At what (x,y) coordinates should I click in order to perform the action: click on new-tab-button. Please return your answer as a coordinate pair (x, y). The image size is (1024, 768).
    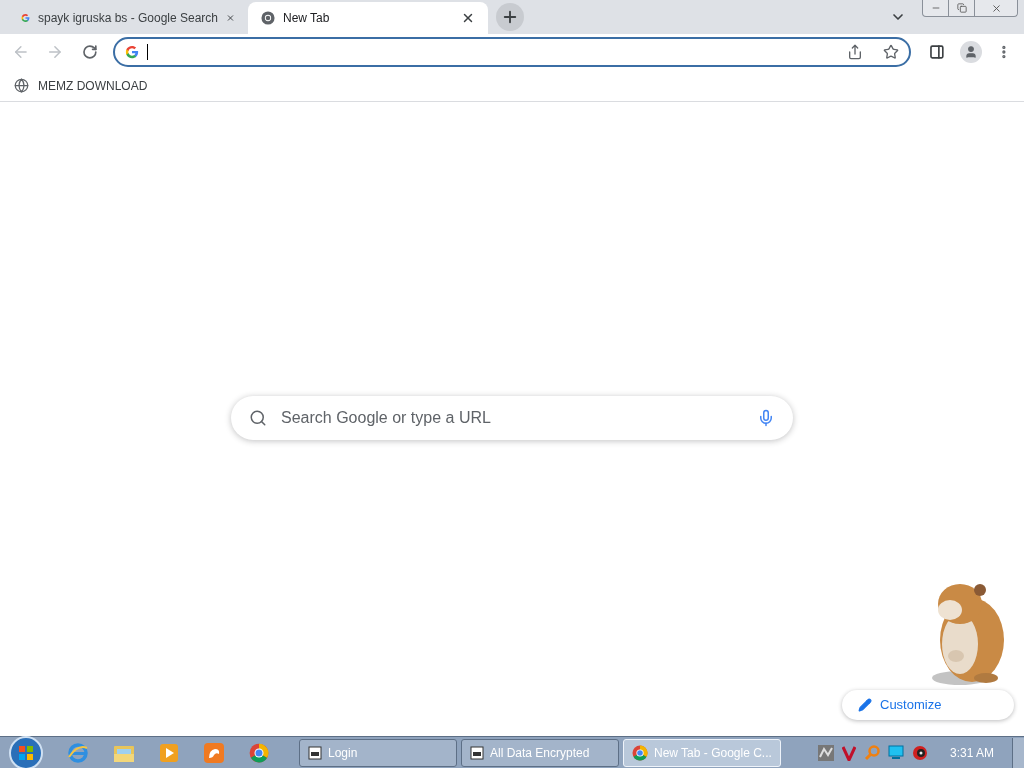
    Looking at the image, I should click on (510, 17).